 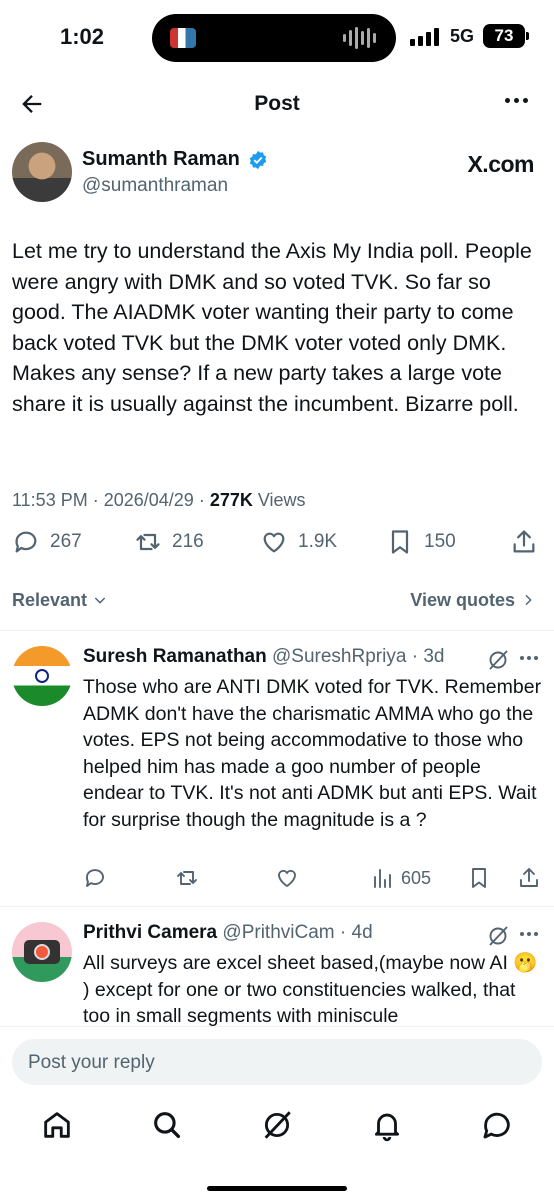 I want to click on post-meta: 11:53 PM · 2026/04/29 · 277K Views, so click(x=159, y=500).